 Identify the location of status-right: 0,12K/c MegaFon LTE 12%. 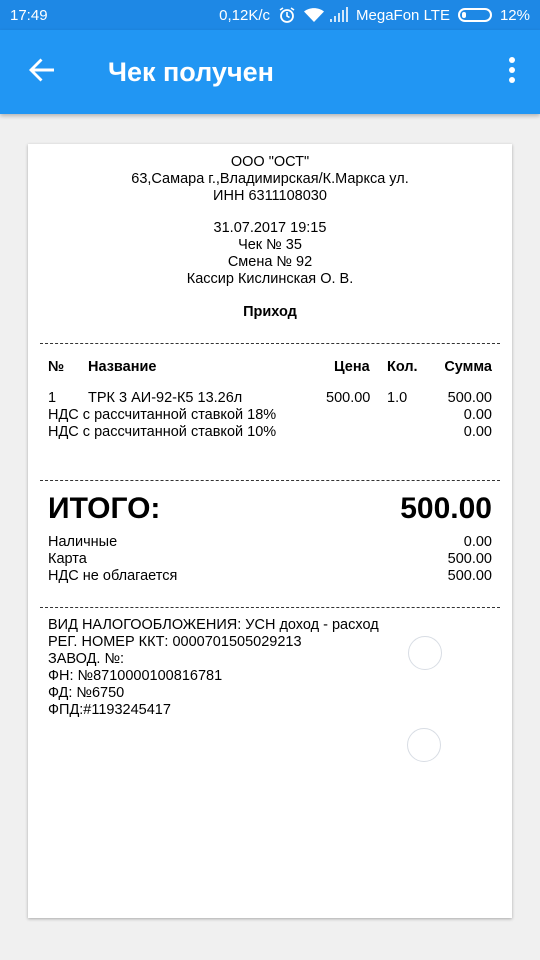
(374, 15).